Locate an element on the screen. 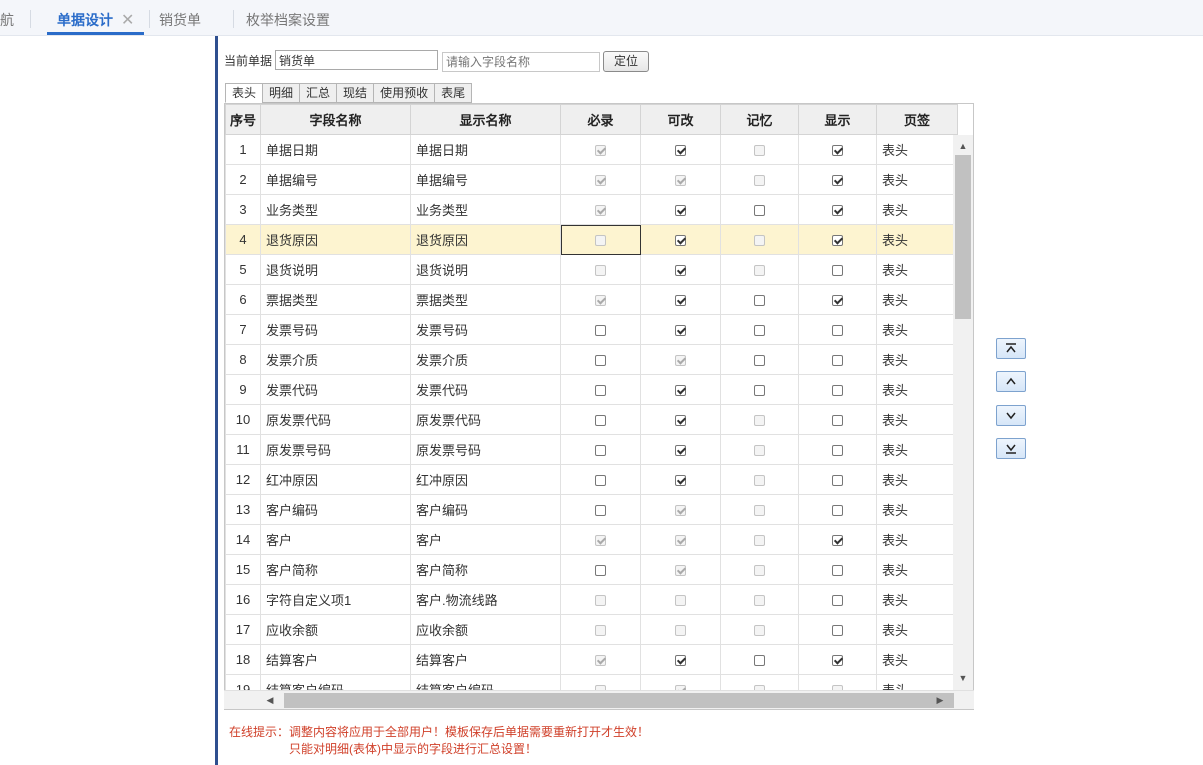  table-row: 15 客户简称 客户简称 表头 is located at coordinates (591, 569).